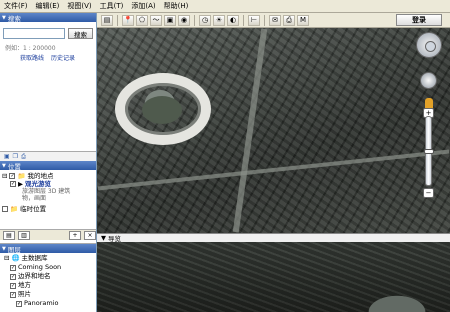  Describe the element at coordinates (254, 20) in the screenshot. I see `ruler-icon: ⊢` at that location.